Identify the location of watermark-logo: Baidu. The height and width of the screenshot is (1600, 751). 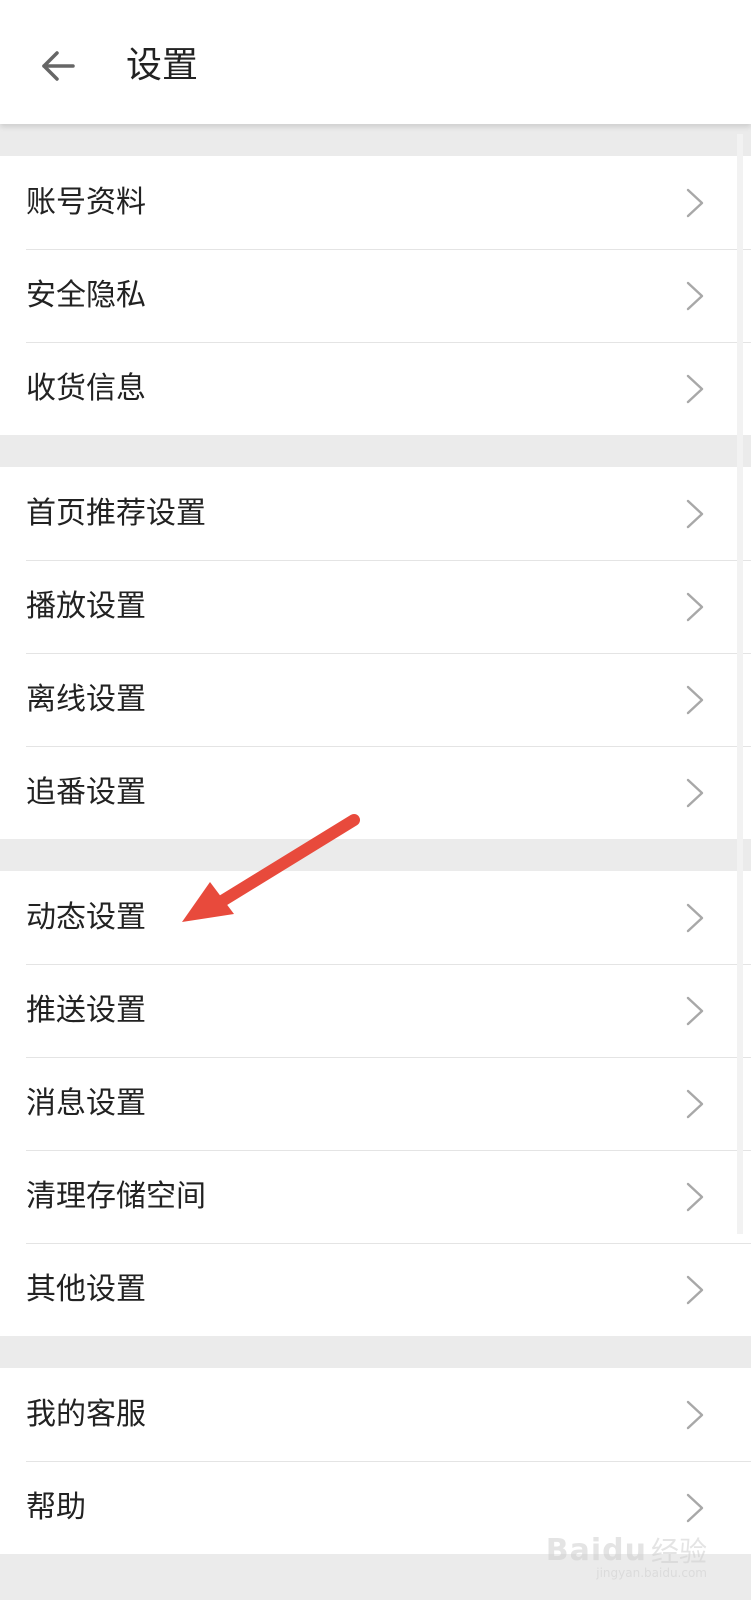
(596, 1550).